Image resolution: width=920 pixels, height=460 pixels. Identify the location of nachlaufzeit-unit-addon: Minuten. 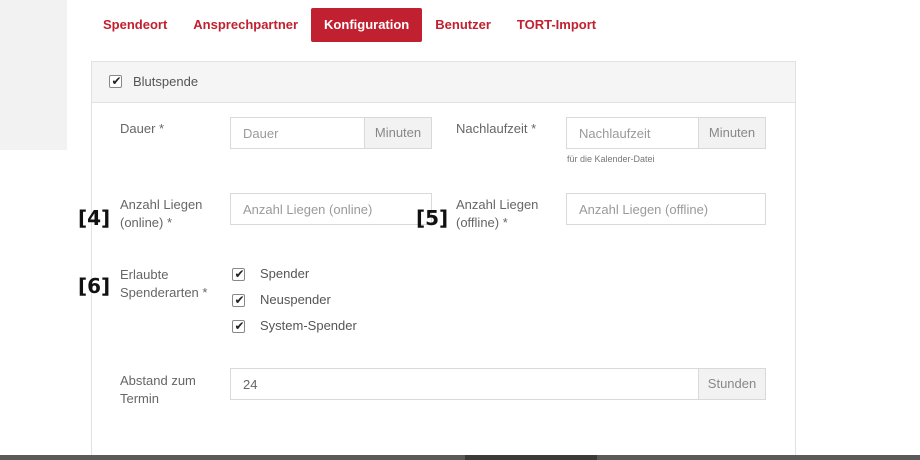
(732, 133).